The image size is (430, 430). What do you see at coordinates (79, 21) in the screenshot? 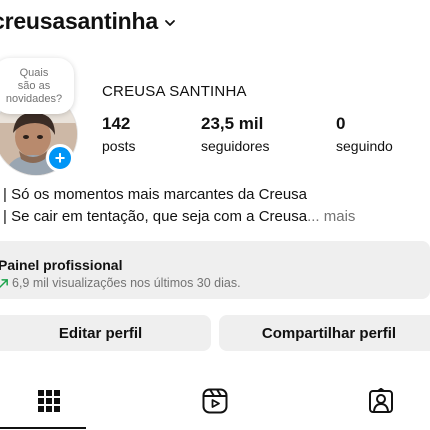
I see `username-label: creusasantinha` at bounding box center [79, 21].